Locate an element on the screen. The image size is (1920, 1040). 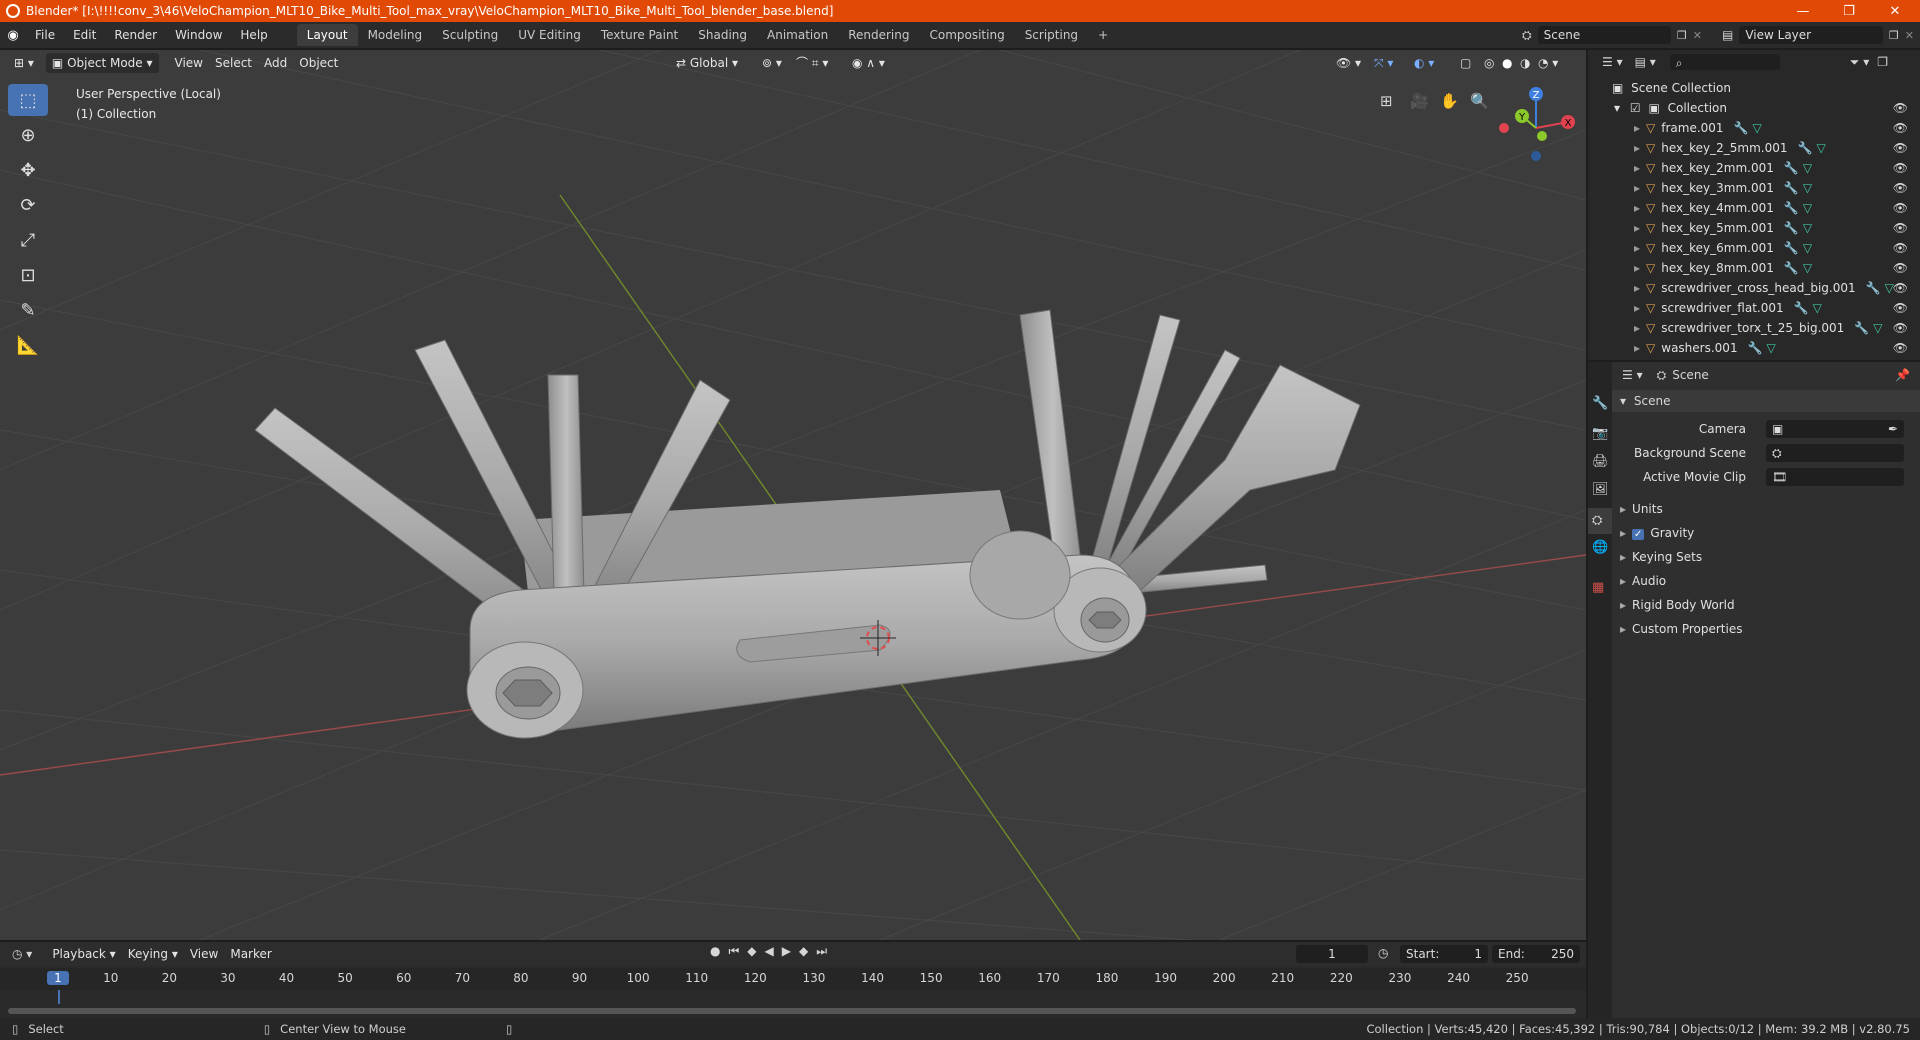
outliner-object-row: ▸ ▽ screwdriver_torx_t_25_big.001 🔧 ▽ 👁 is located at coordinates (1754, 328).